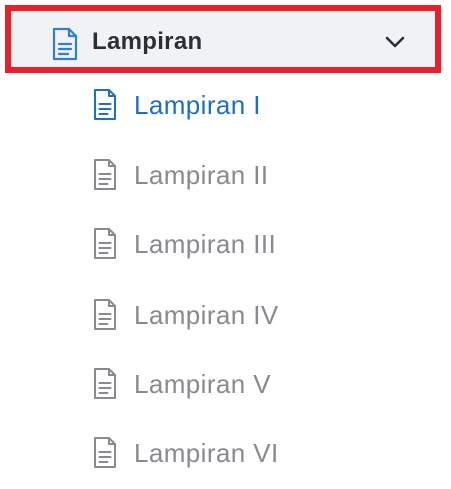  I want to click on menu-item-lampiran-v: Lampiran V, so click(240, 385).